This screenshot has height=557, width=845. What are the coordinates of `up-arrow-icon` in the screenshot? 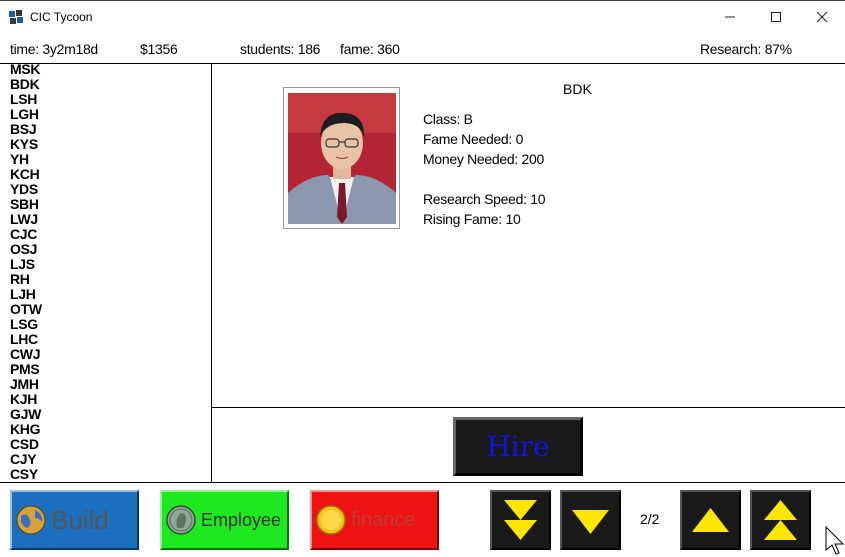 It's located at (710, 520).